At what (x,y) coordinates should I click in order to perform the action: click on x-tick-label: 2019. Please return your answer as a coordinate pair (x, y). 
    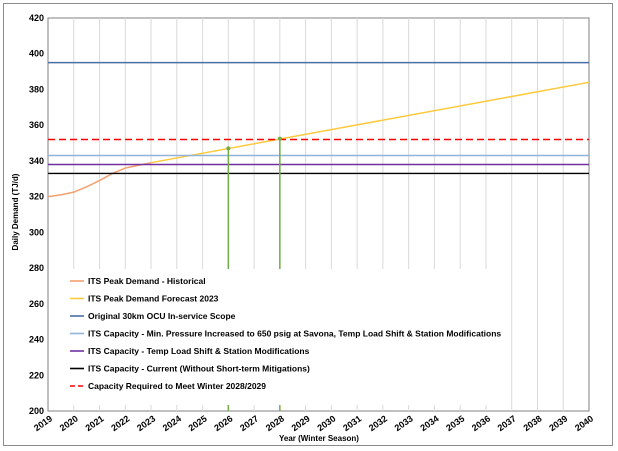
    Looking at the image, I should click on (43, 423).